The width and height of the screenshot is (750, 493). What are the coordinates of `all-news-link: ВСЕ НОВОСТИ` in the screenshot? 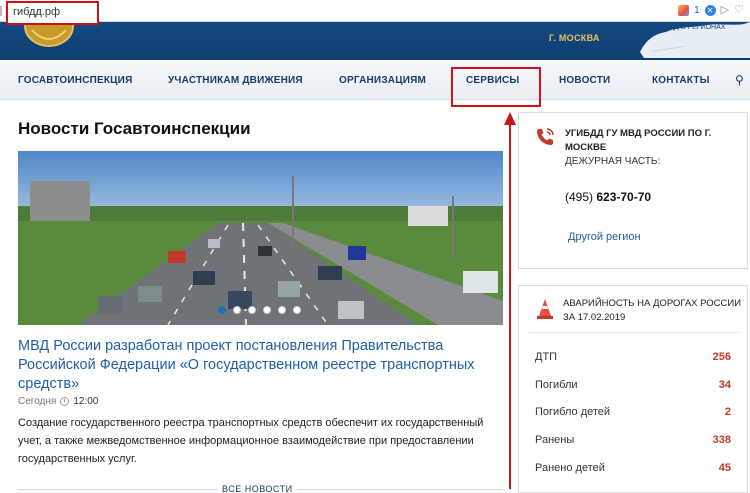 It's located at (257, 488).